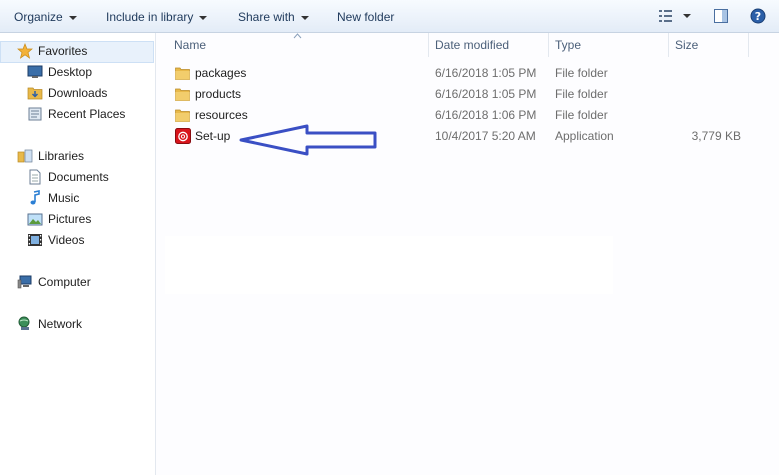  I want to click on downloads-folder-icon, so click(35, 93).